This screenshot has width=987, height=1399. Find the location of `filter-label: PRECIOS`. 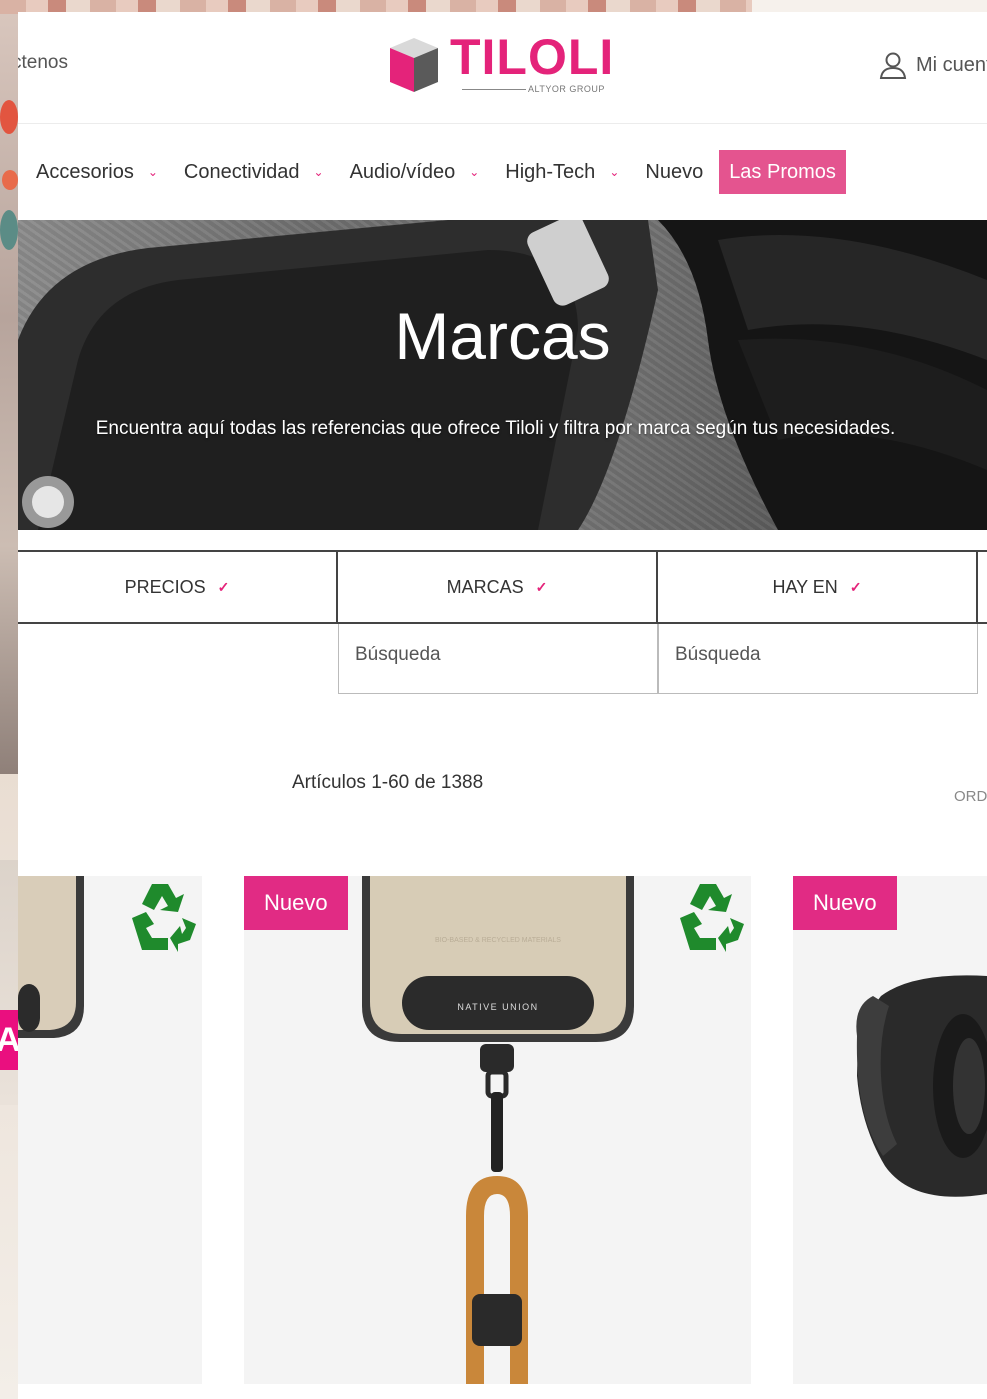

filter-label: PRECIOS is located at coordinates (165, 586).